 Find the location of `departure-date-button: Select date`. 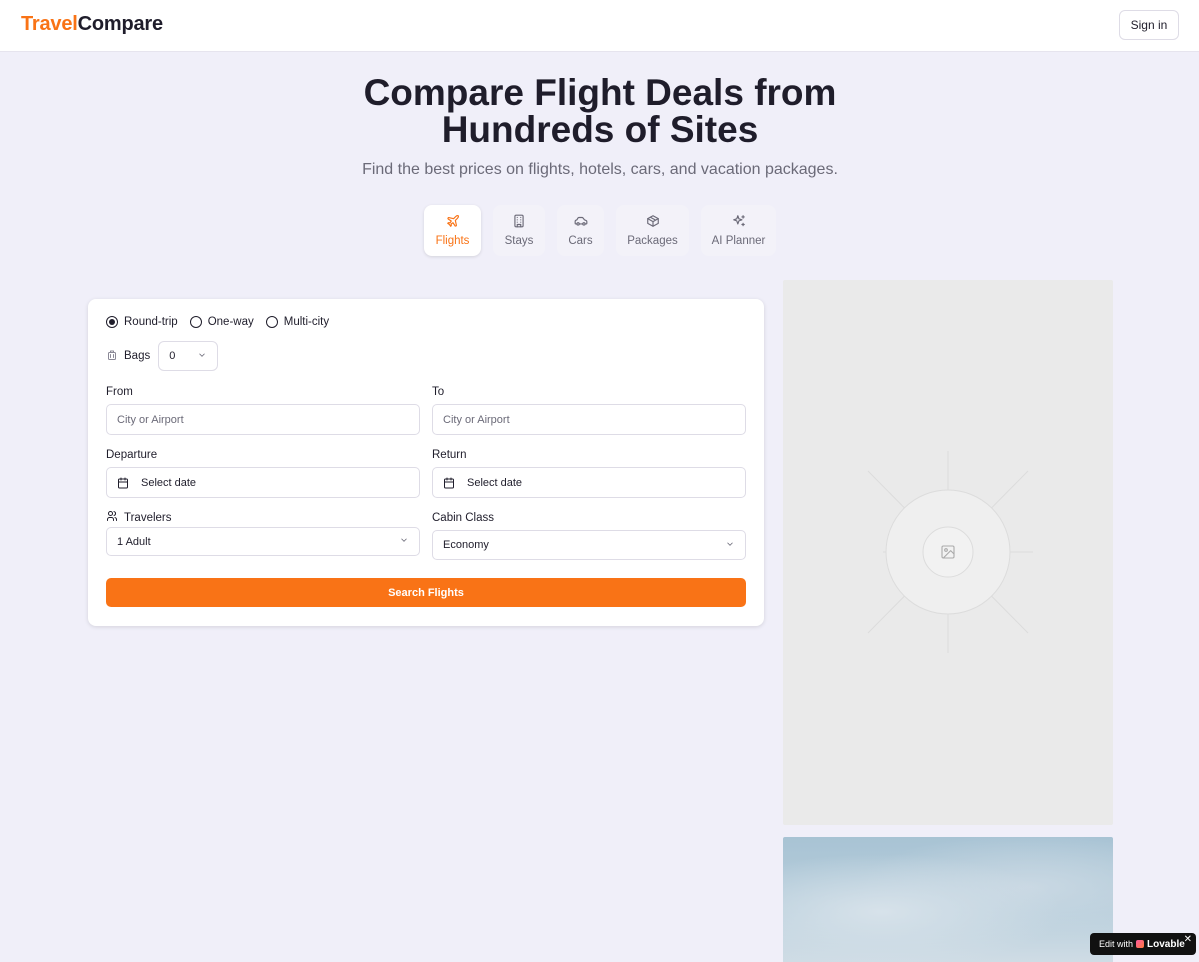

departure-date-button: Select date is located at coordinates (263, 482).